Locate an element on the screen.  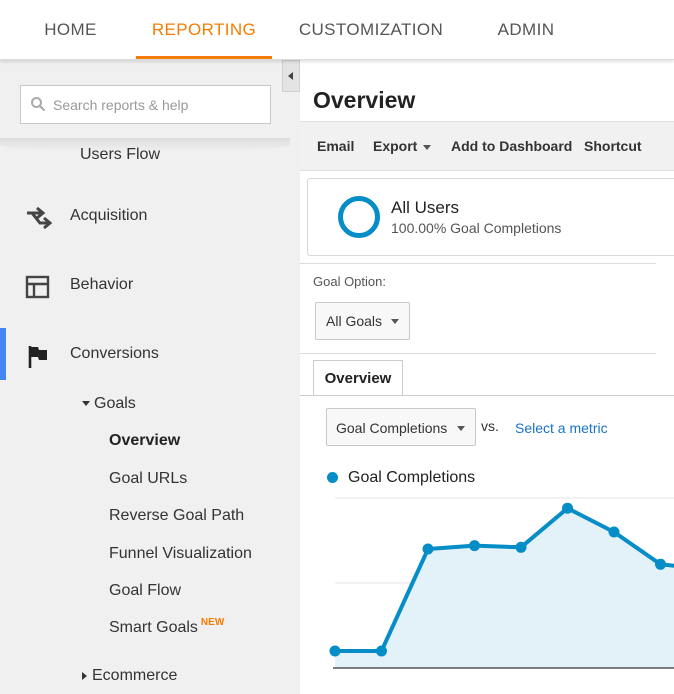
select-metric-link: Select a metric is located at coordinates (561, 428).